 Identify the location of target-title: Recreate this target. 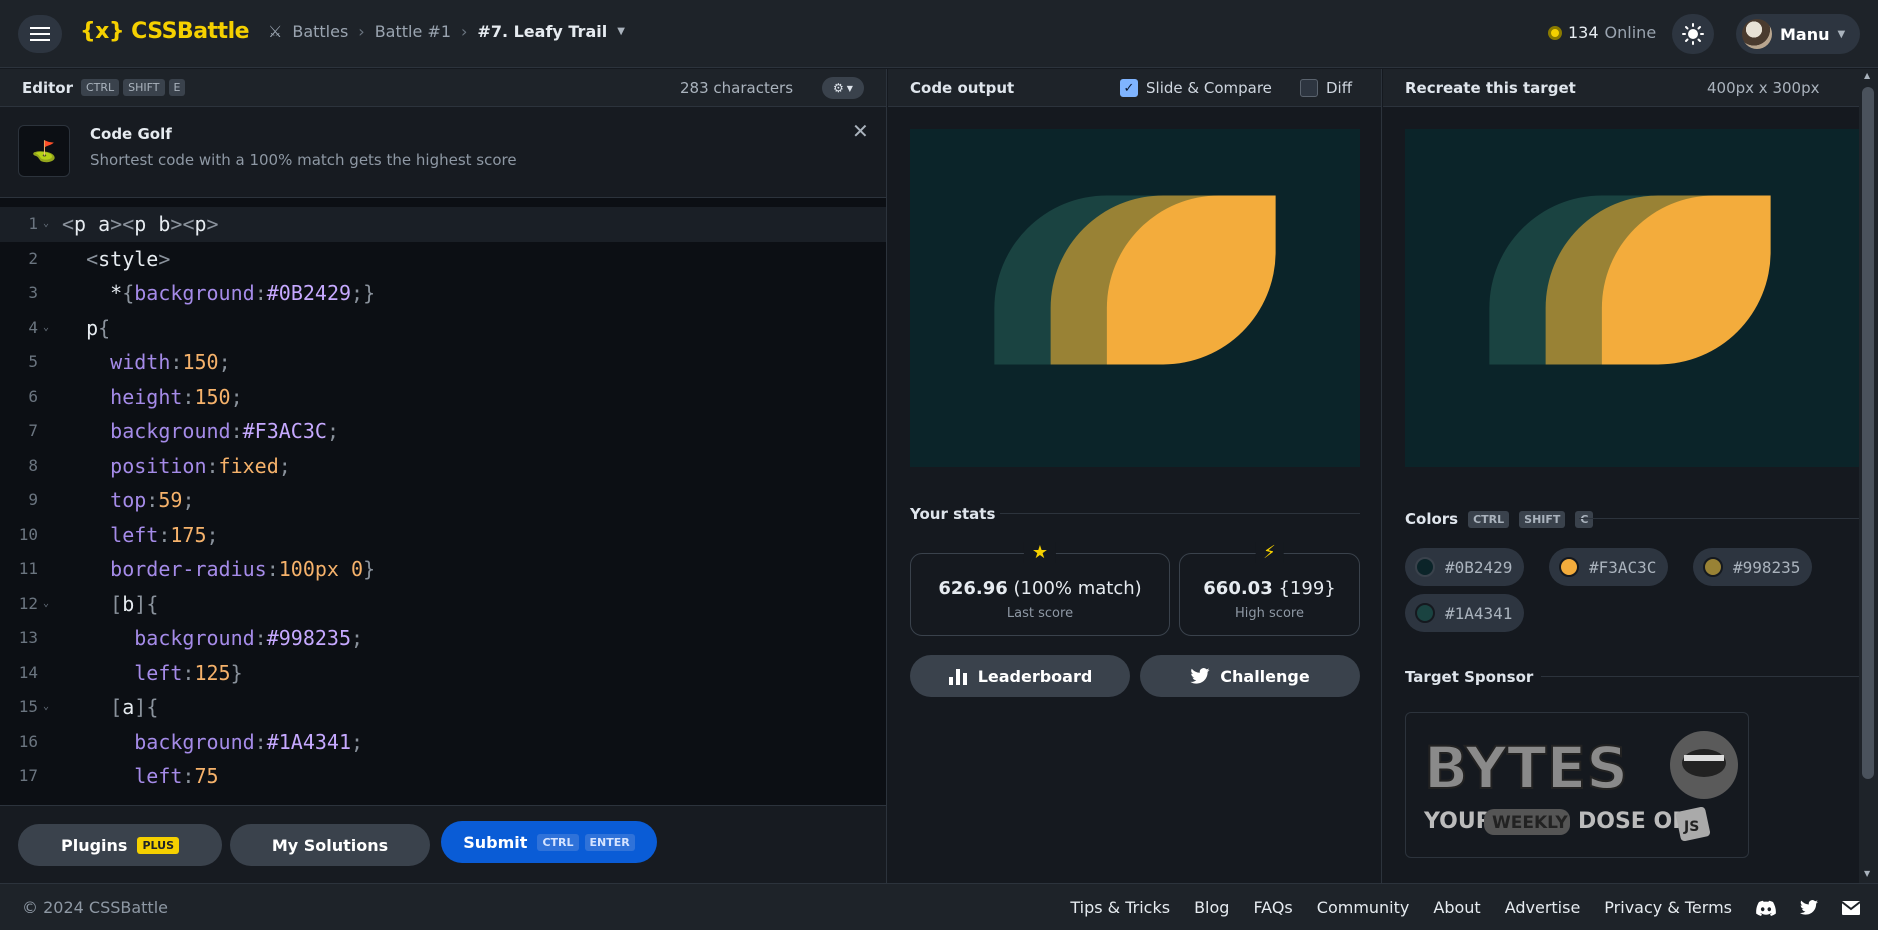
(1490, 88).